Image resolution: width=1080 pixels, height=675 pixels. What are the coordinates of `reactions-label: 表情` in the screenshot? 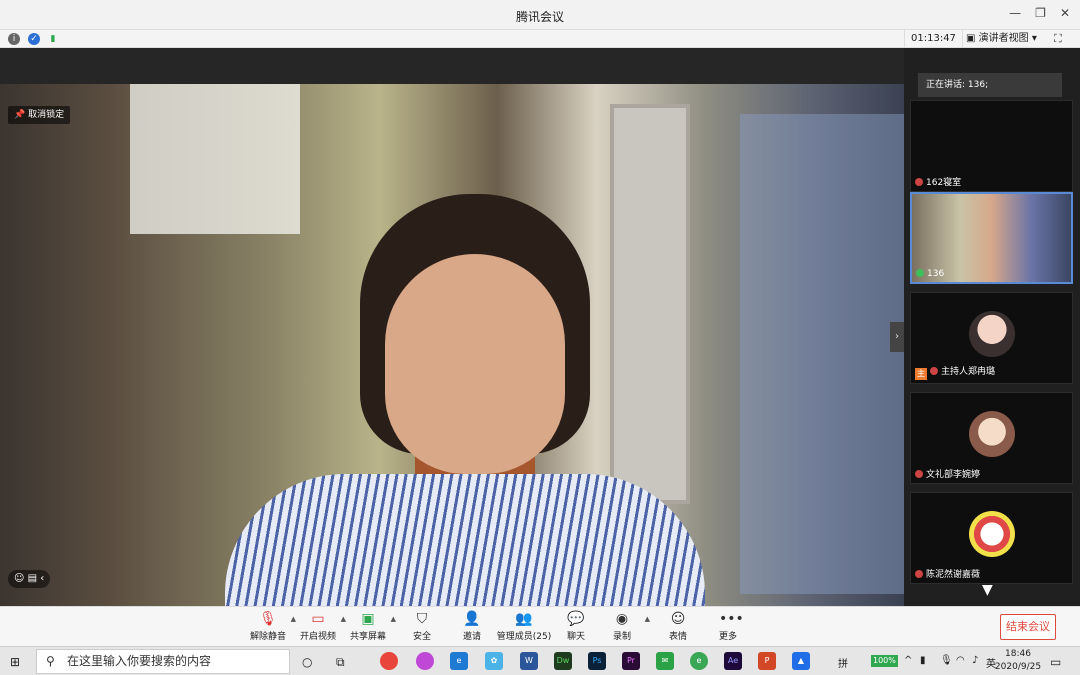 It's located at (677, 637).